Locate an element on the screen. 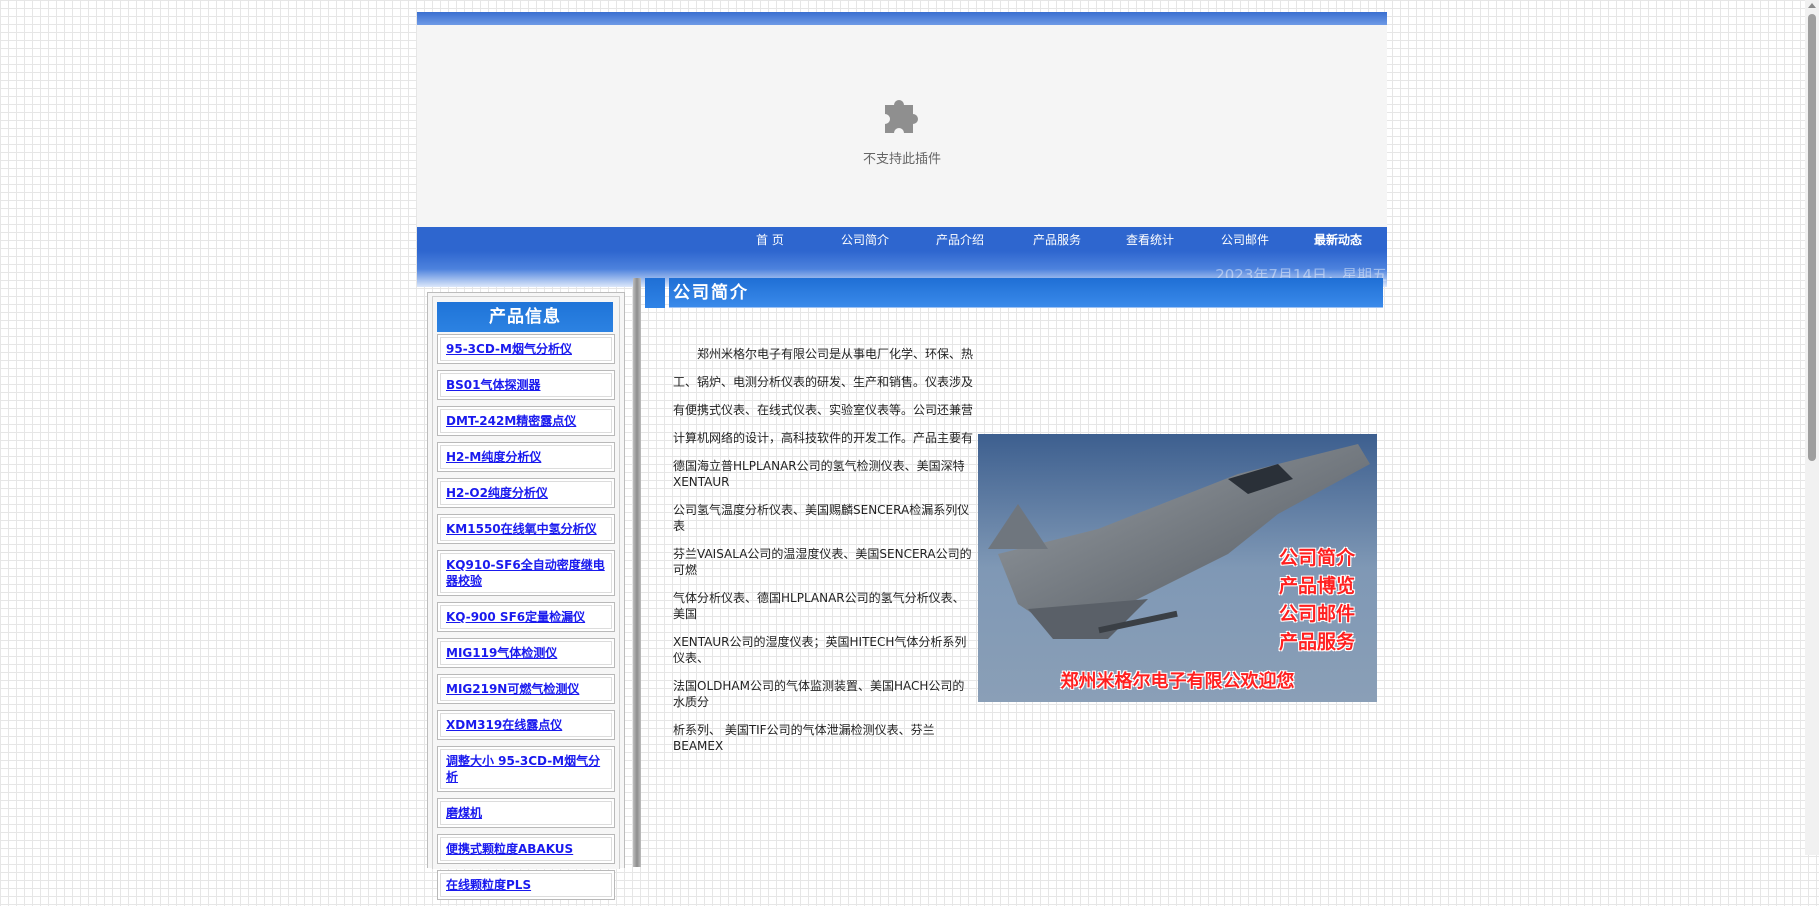 Image resolution: width=1819 pixels, height=906 pixels. product-item: 磨煤机 is located at coordinates (526, 813).